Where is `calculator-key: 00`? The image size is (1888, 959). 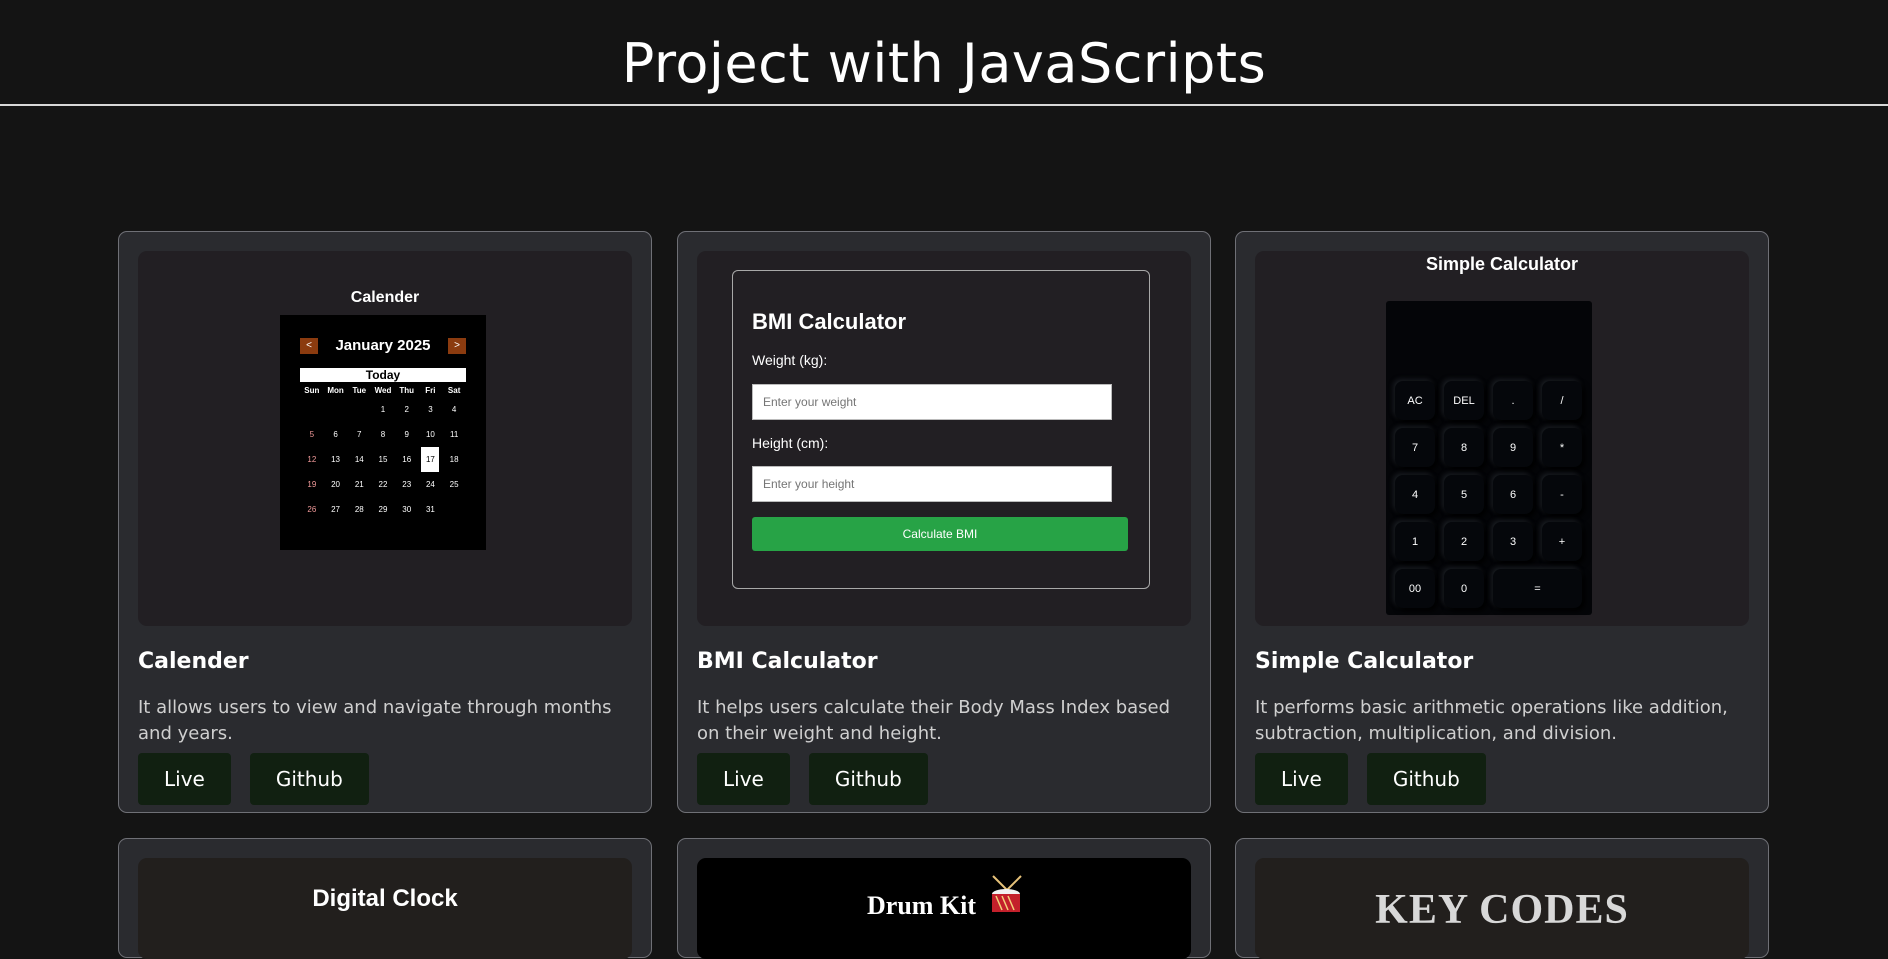 calculator-key: 00 is located at coordinates (1415, 588).